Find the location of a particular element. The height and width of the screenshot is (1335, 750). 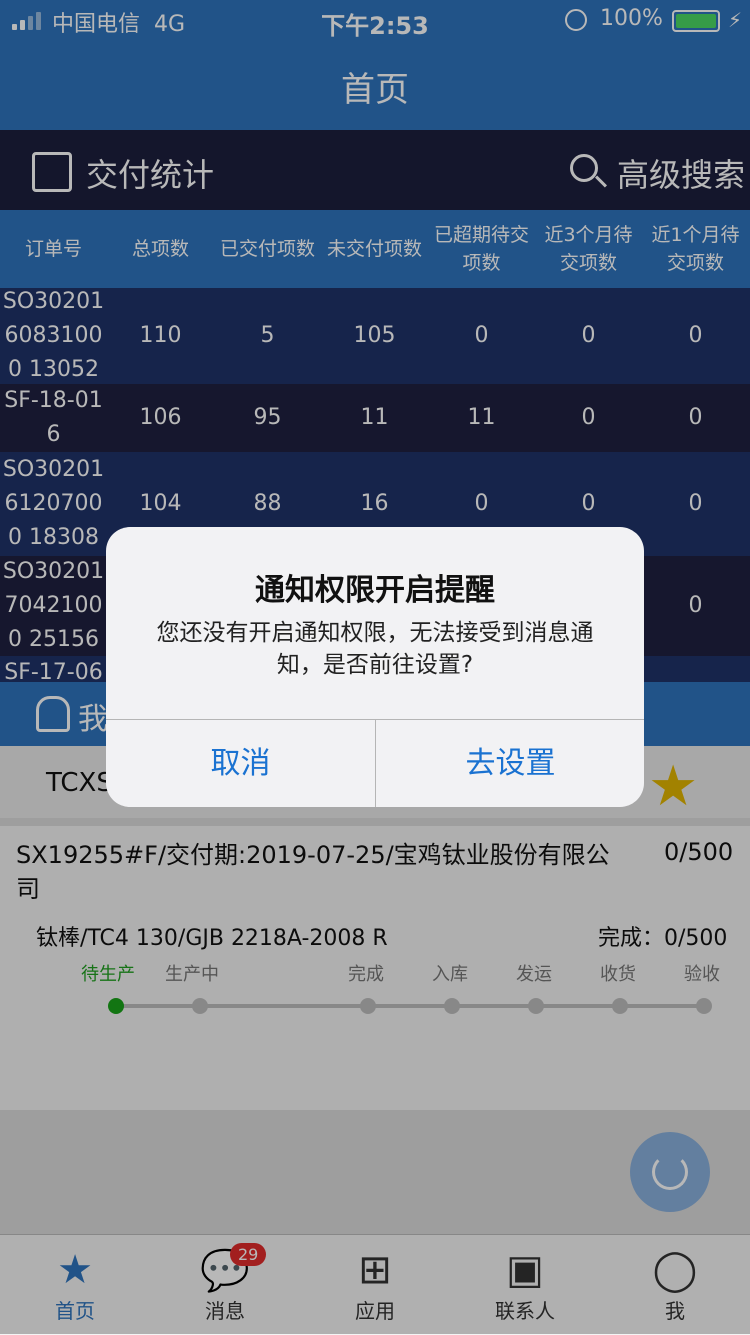

go-settings-button: 去设置 is located at coordinates (510, 763).